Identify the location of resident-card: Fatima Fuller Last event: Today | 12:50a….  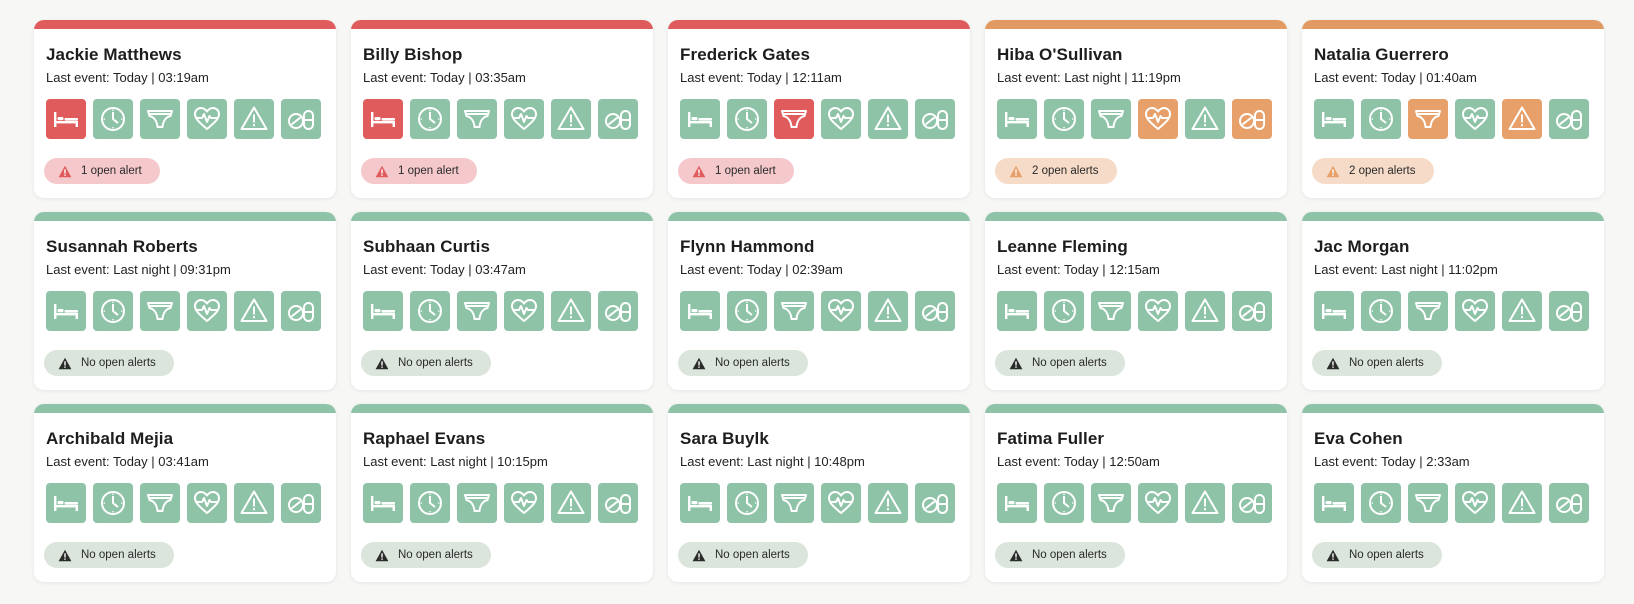
(1136, 493).